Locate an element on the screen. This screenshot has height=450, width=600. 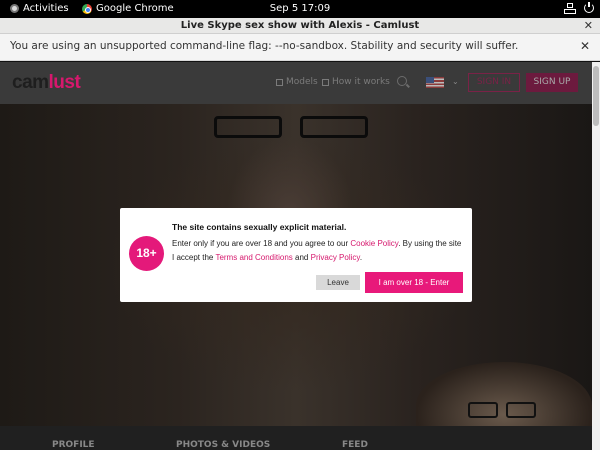
clock: Sep 5 17:09 is located at coordinates (300, 8).